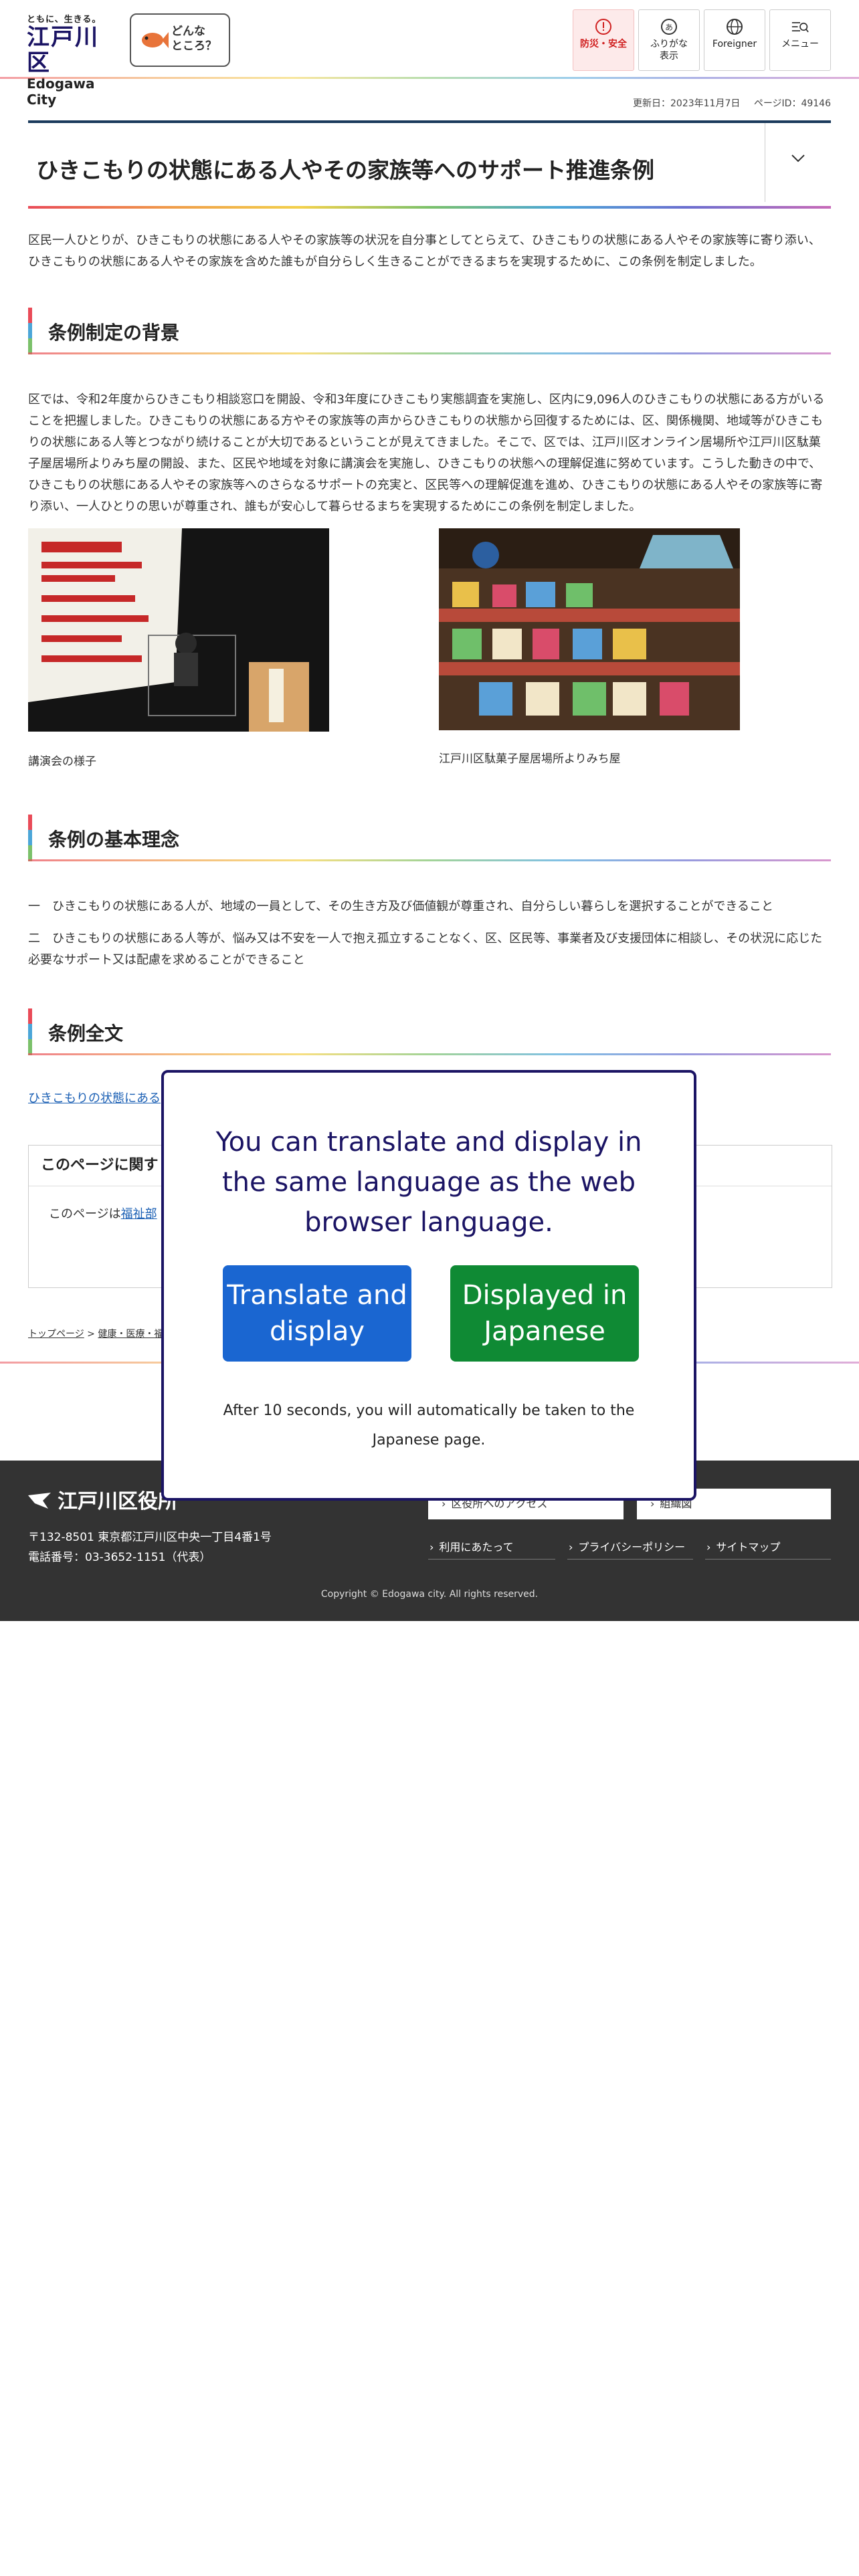 The width and height of the screenshot is (859, 2576). I want to click on donna-tokoro-banner: どんな ところ？, so click(180, 40).